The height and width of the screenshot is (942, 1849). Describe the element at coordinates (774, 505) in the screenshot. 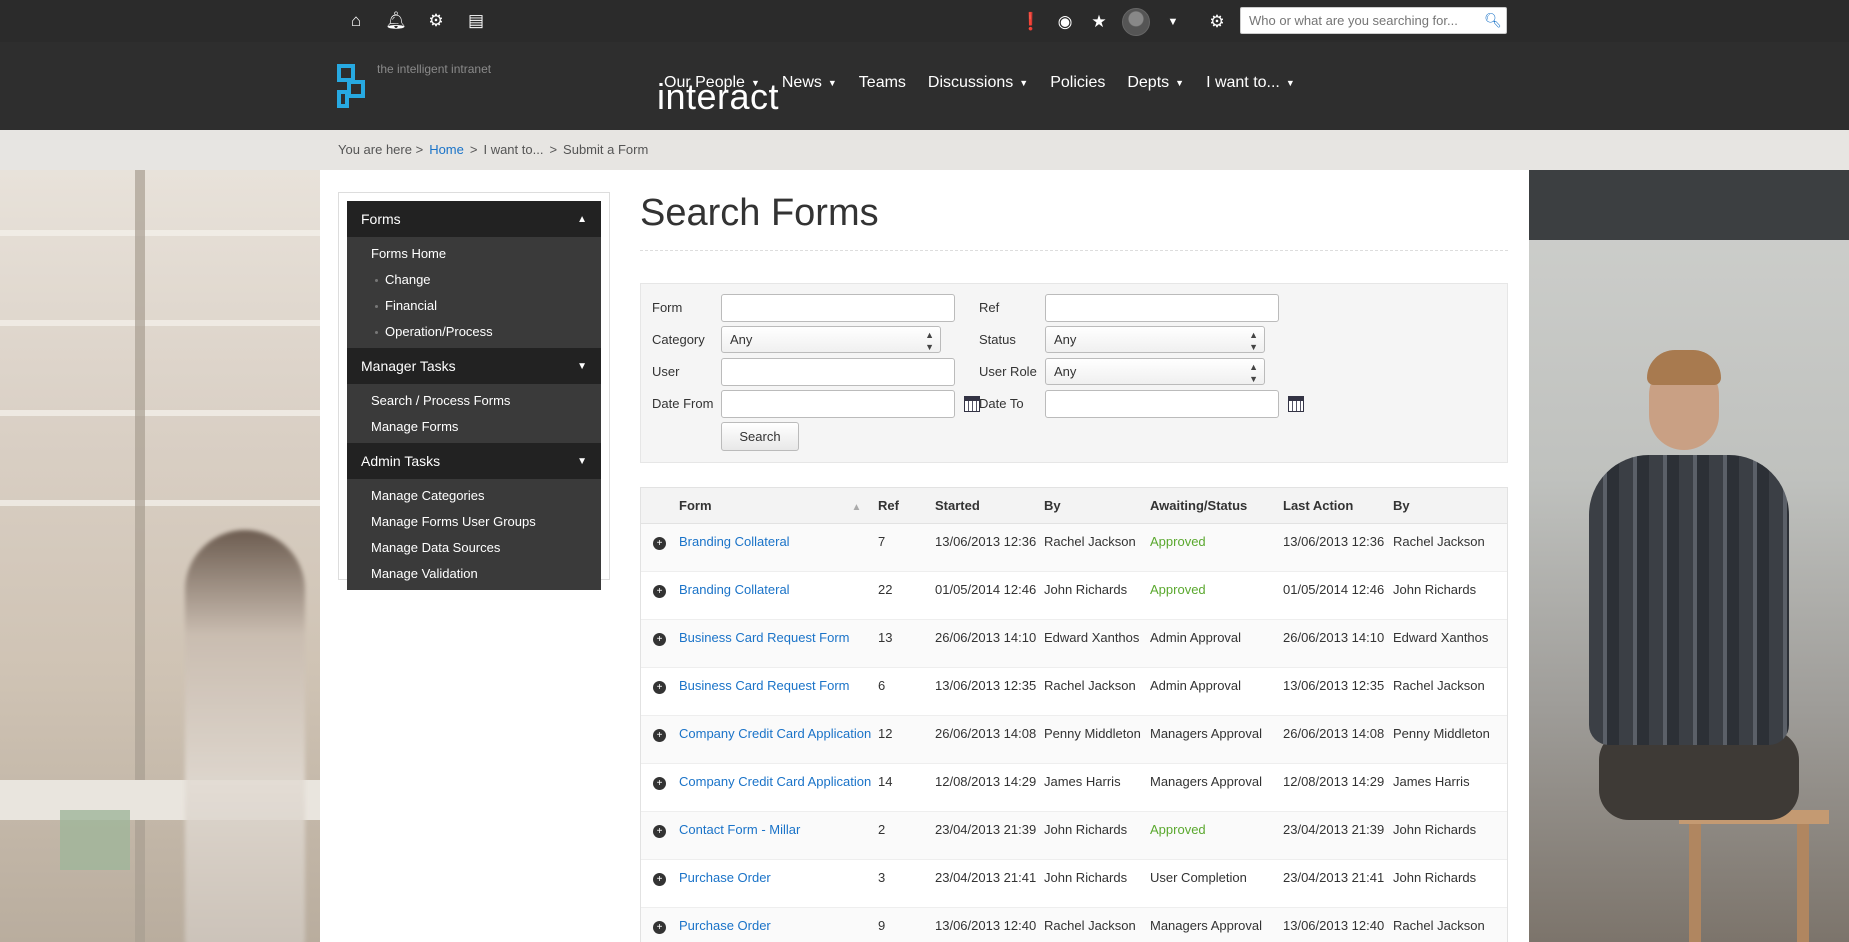

I see `column-header-form: Form ▲` at that location.